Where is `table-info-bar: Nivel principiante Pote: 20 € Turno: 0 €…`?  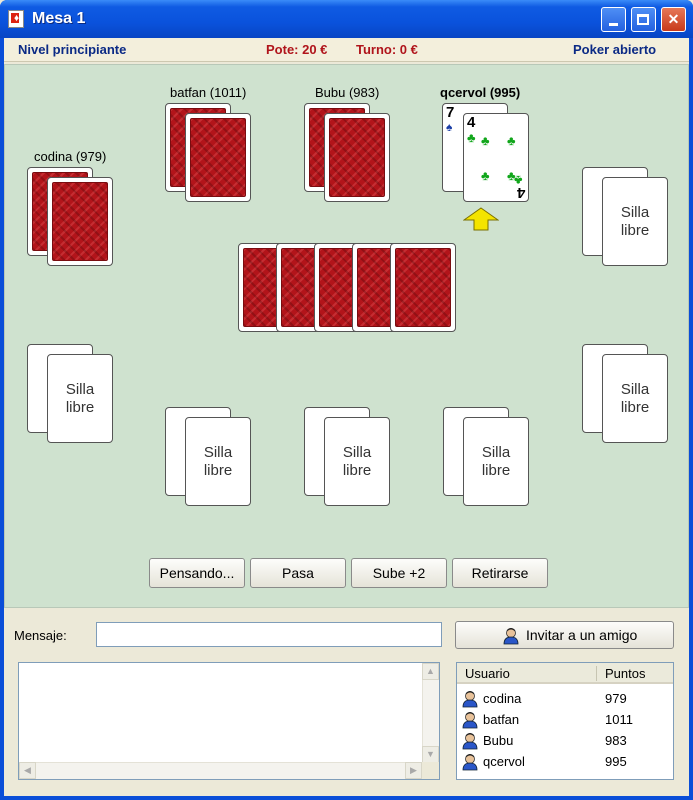 table-info-bar: Nivel principiante Pote: 20 € Turno: 0 €… is located at coordinates (346, 50).